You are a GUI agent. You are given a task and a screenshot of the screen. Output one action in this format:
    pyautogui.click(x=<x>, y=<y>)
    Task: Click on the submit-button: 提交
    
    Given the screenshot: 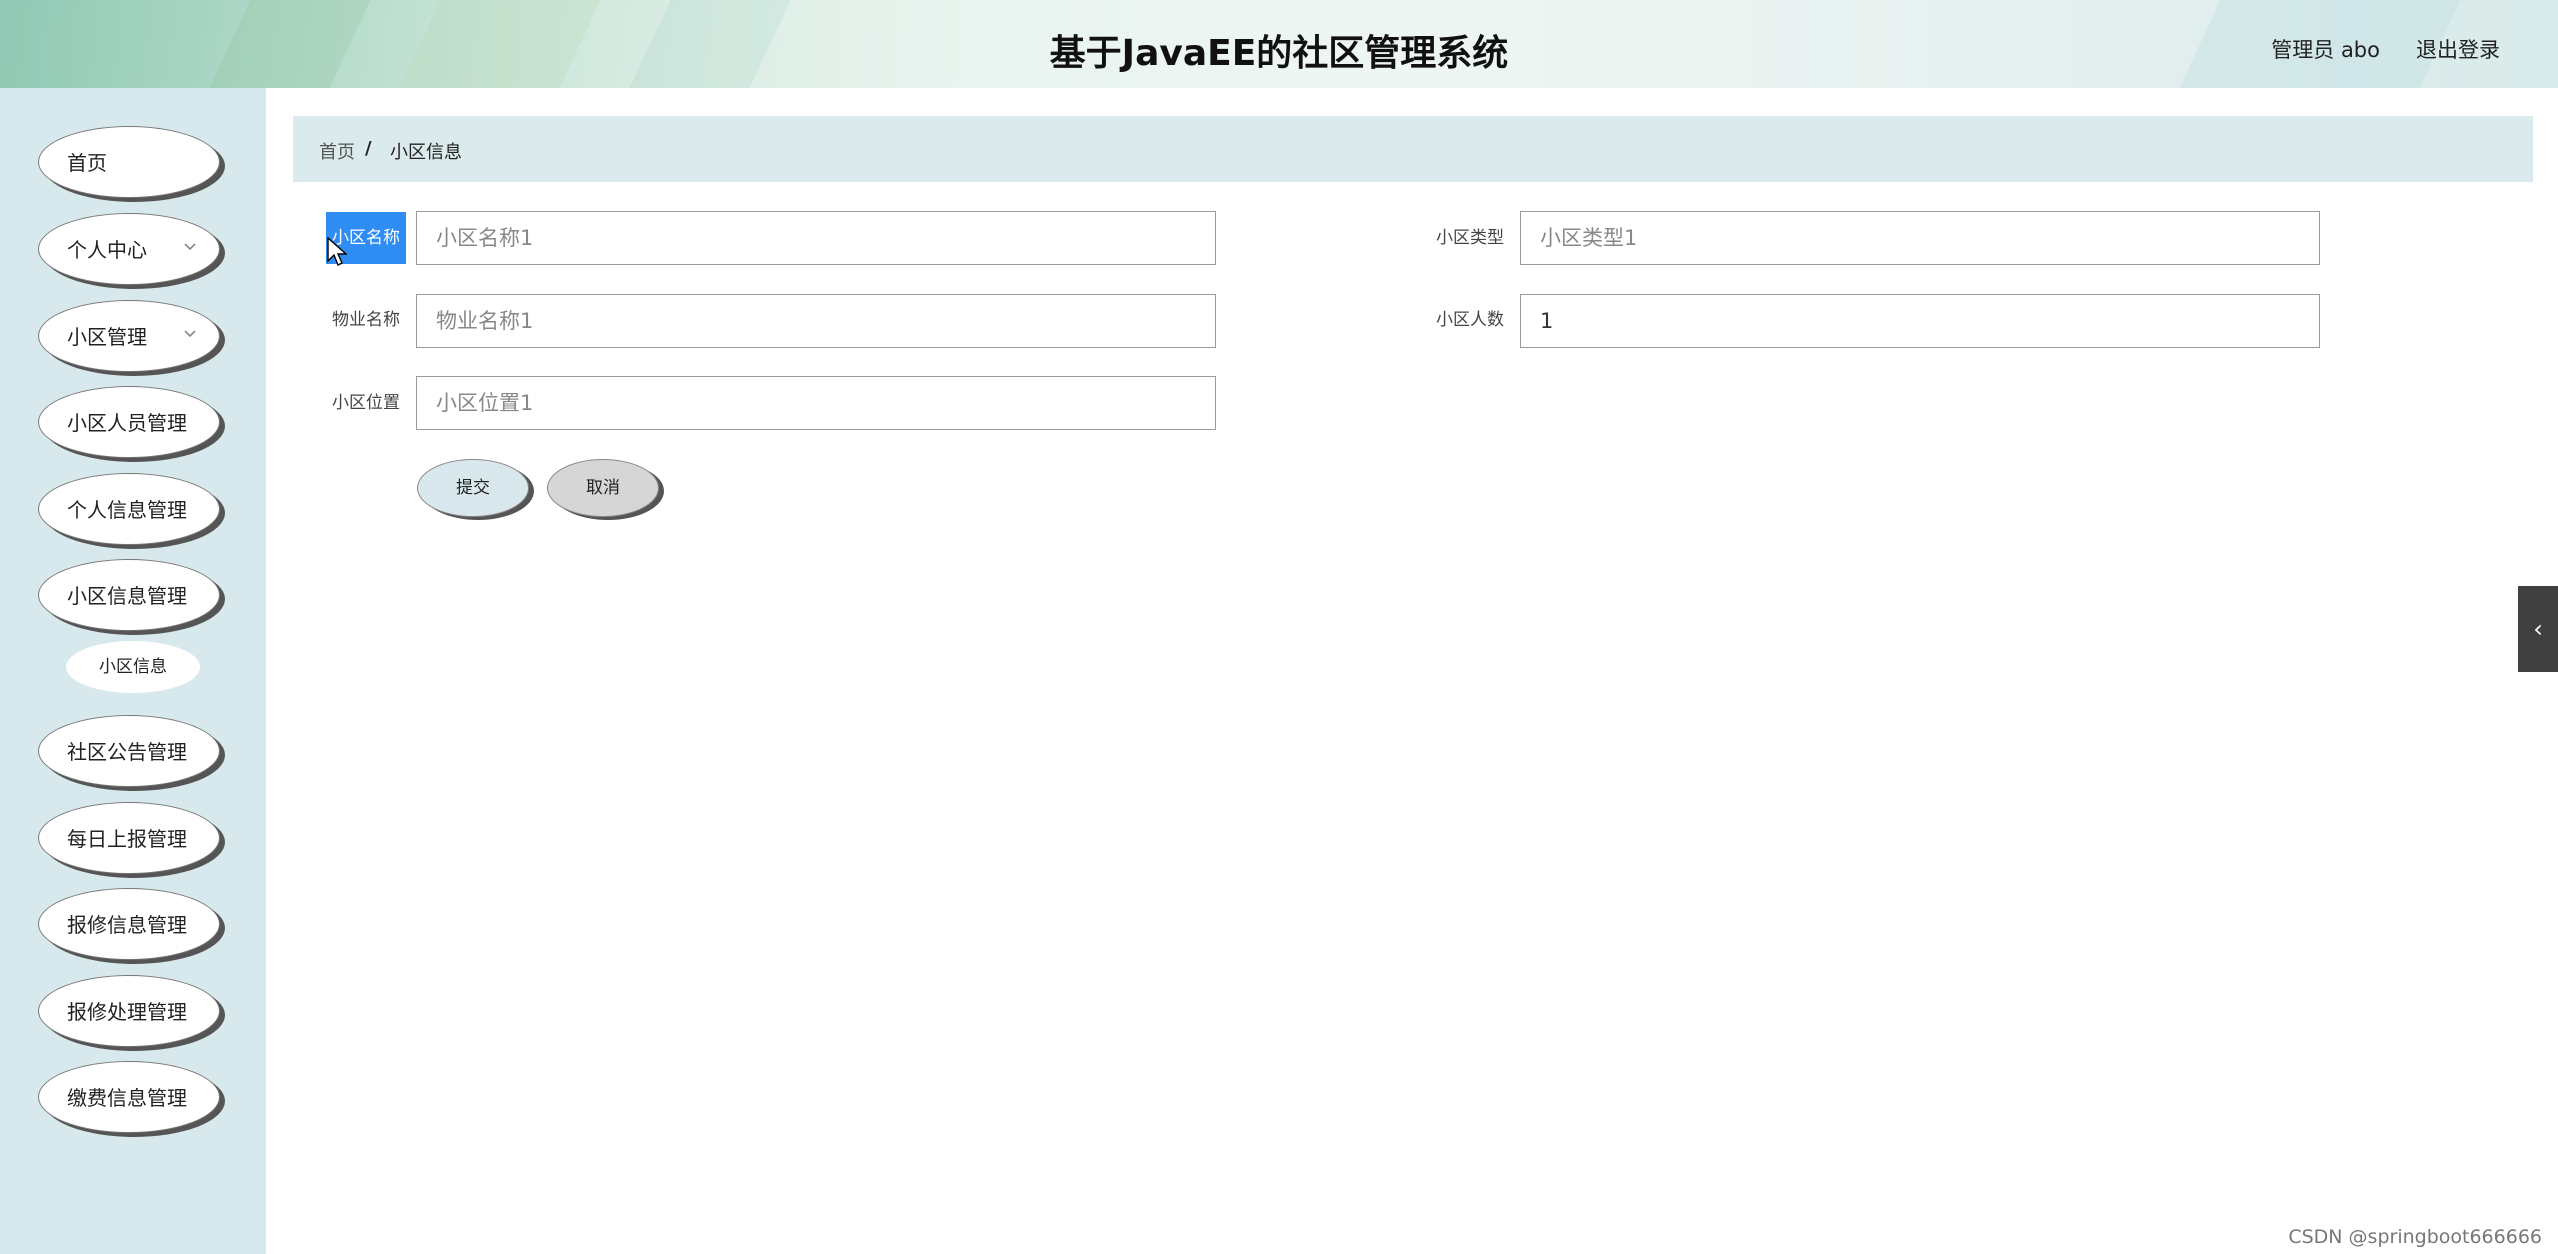 What is the action you would take?
    pyautogui.click(x=473, y=488)
    